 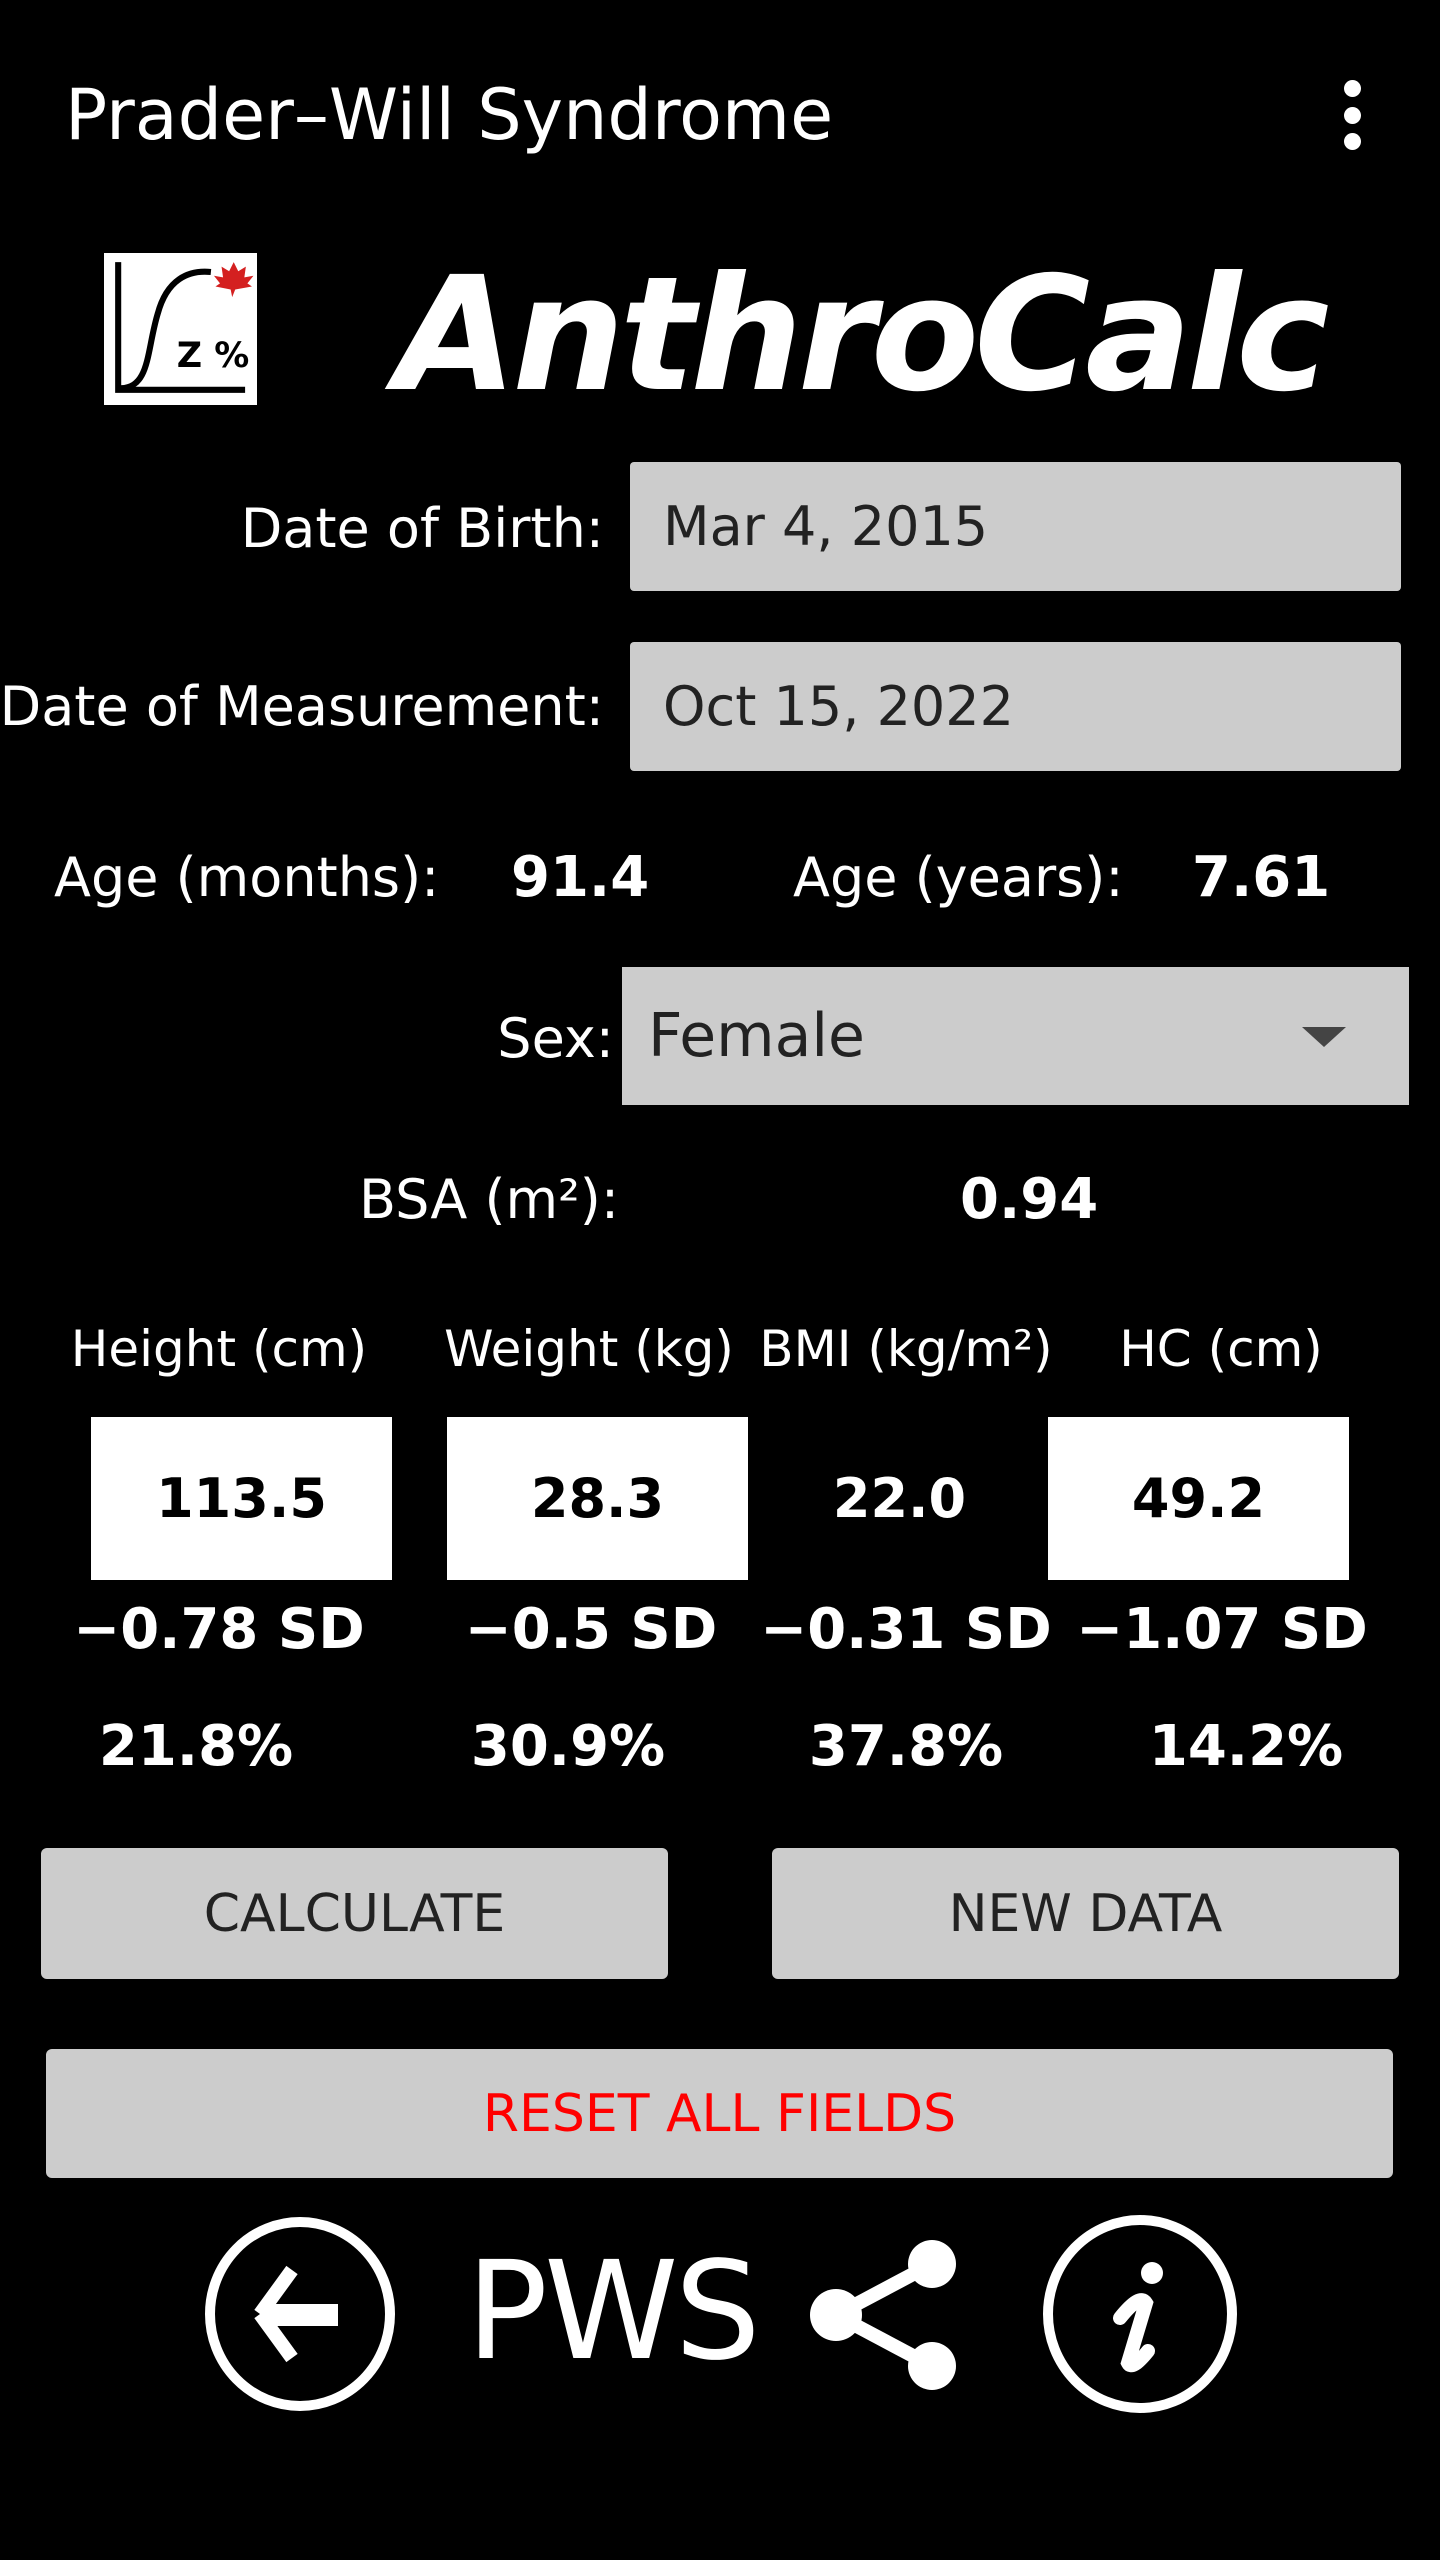 I want to click on more-vert-icon, so click(x=1352, y=115).